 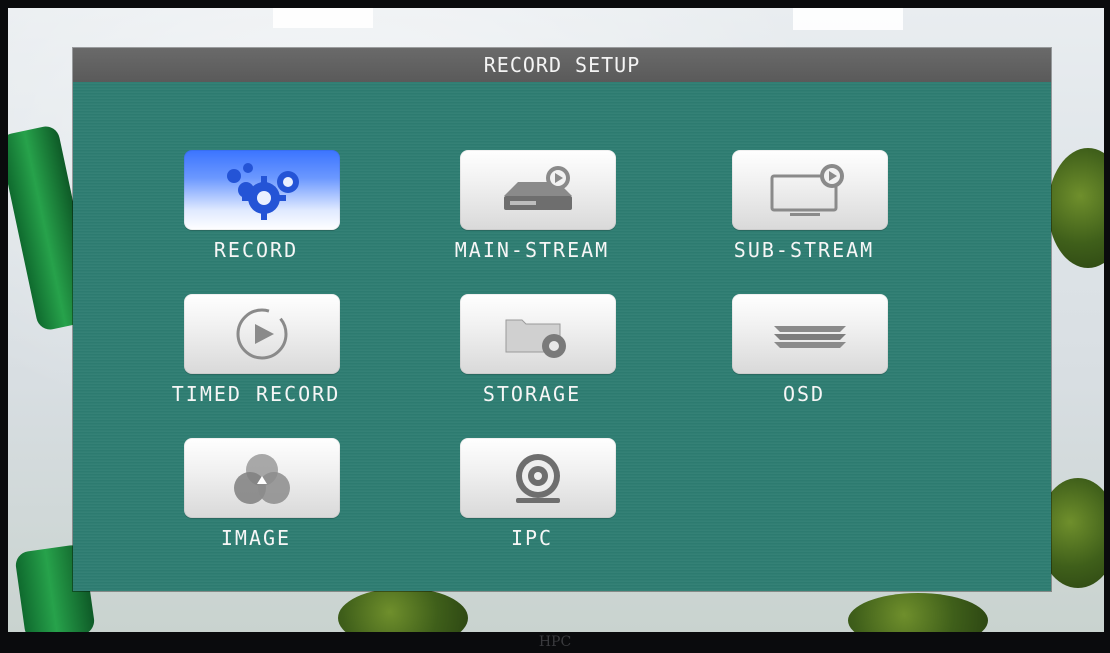 What do you see at coordinates (804, 394) in the screenshot?
I see `menu-item-label: OSD` at bounding box center [804, 394].